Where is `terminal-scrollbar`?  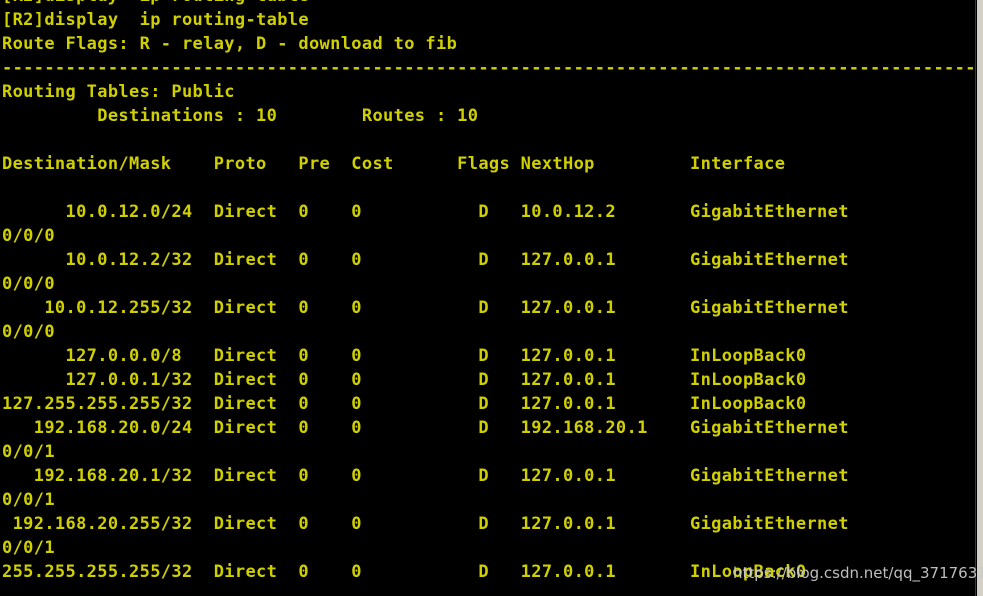 terminal-scrollbar is located at coordinates (979, 298).